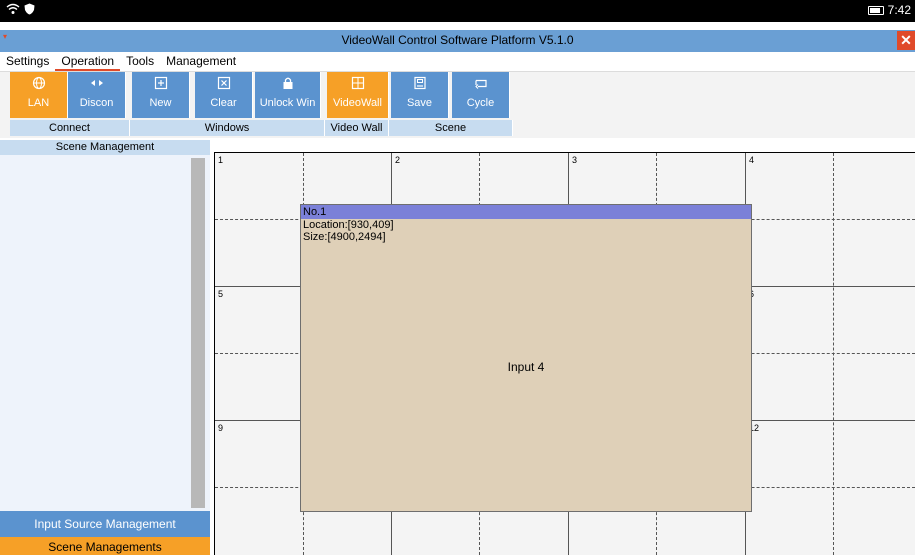  I want to click on lock-icon, so click(287, 83).